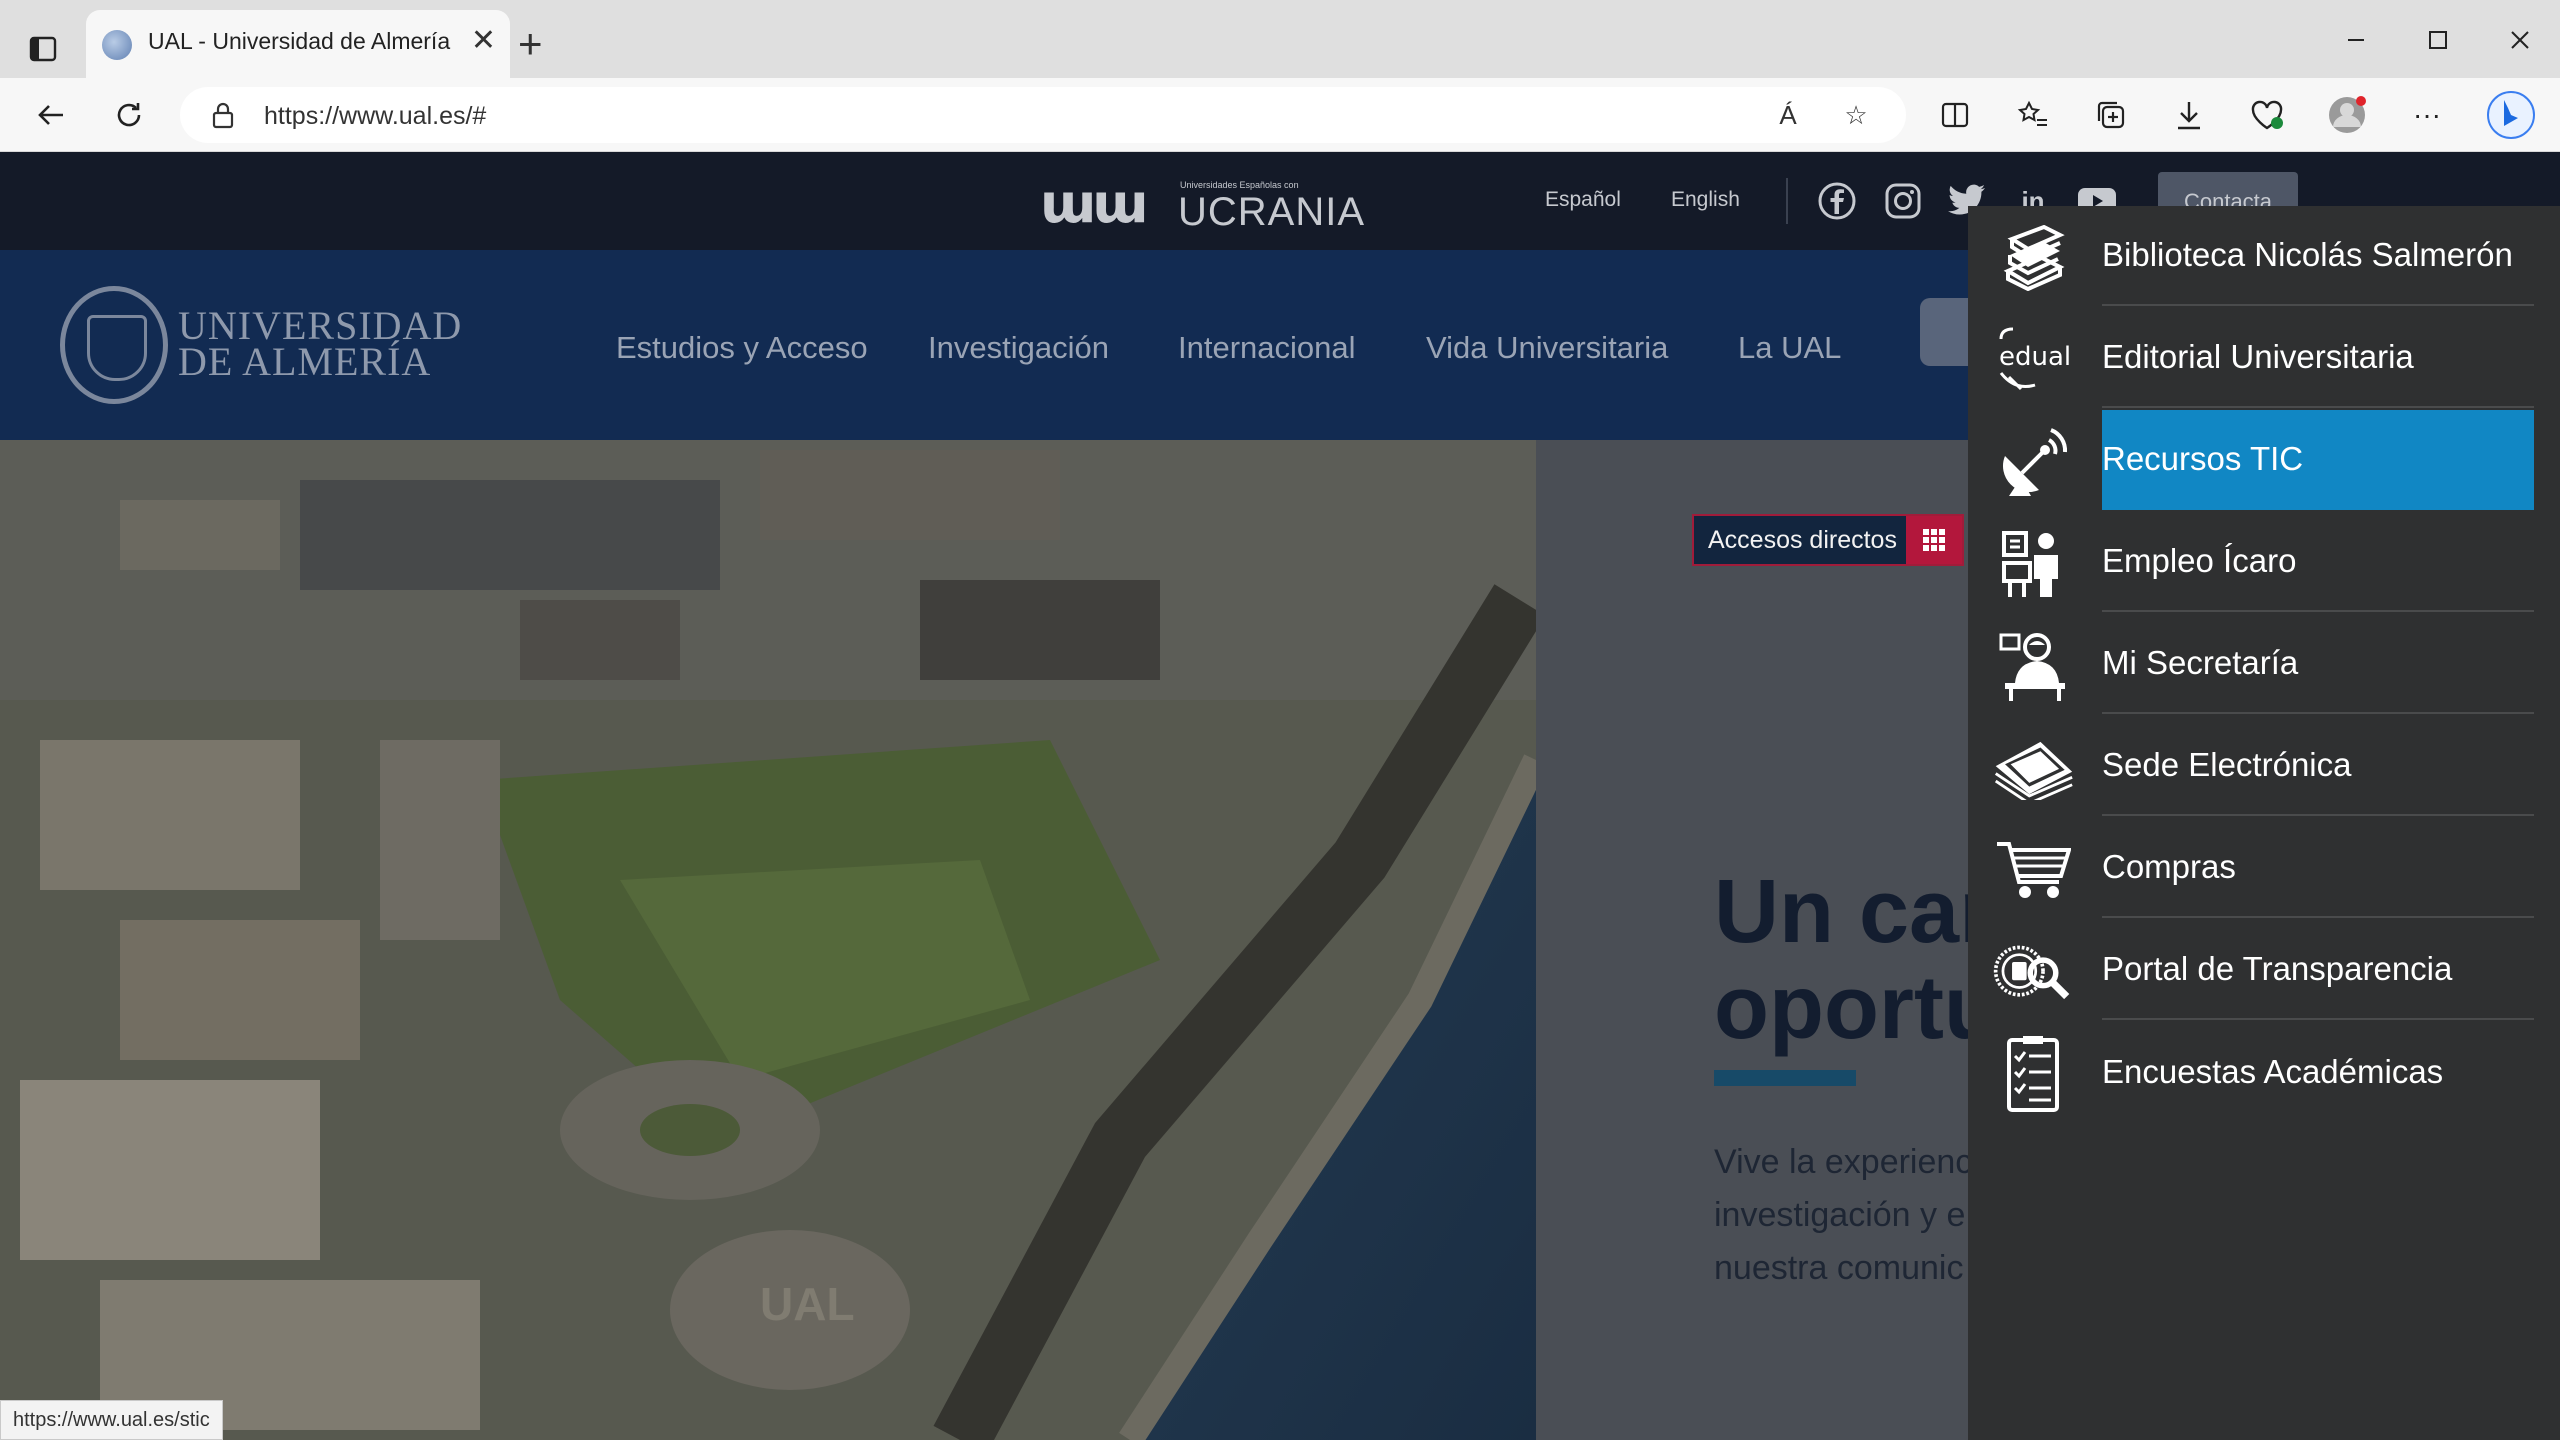 Image resolution: width=2560 pixels, height=1440 pixels. Describe the element at coordinates (2511, 115) in the screenshot. I see `bing-copilot-icon` at that location.